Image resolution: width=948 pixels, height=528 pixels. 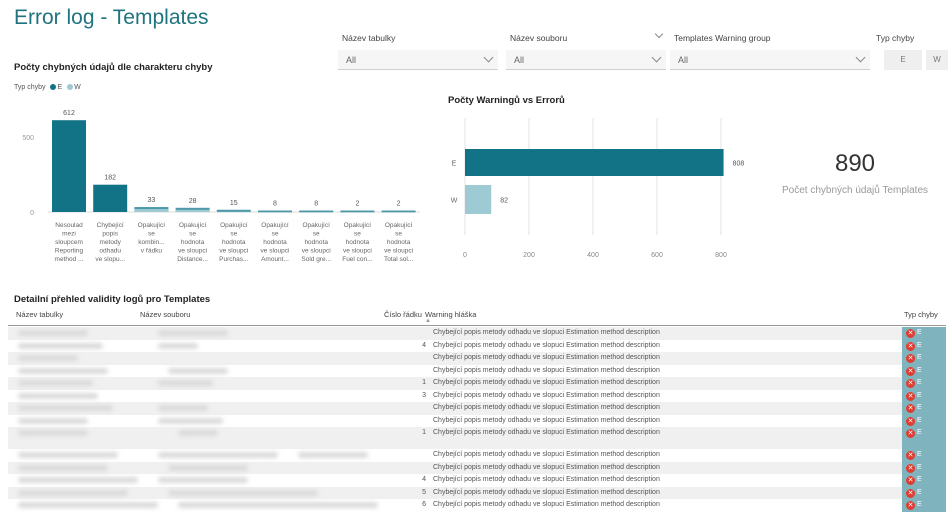 What do you see at coordinates (403, 314) in the screenshot?
I see `col-header-row-number: Číslo řádku` at bounding box center [403, 314].